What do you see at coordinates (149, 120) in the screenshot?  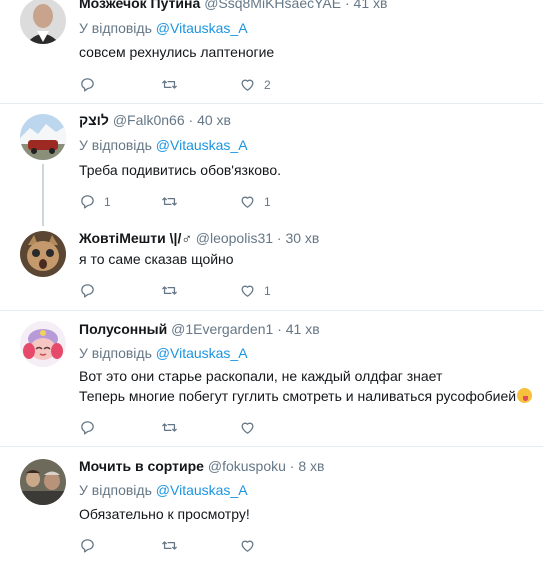 I see `user-handle: @Falk0n66` at bounding box center [149, 120].